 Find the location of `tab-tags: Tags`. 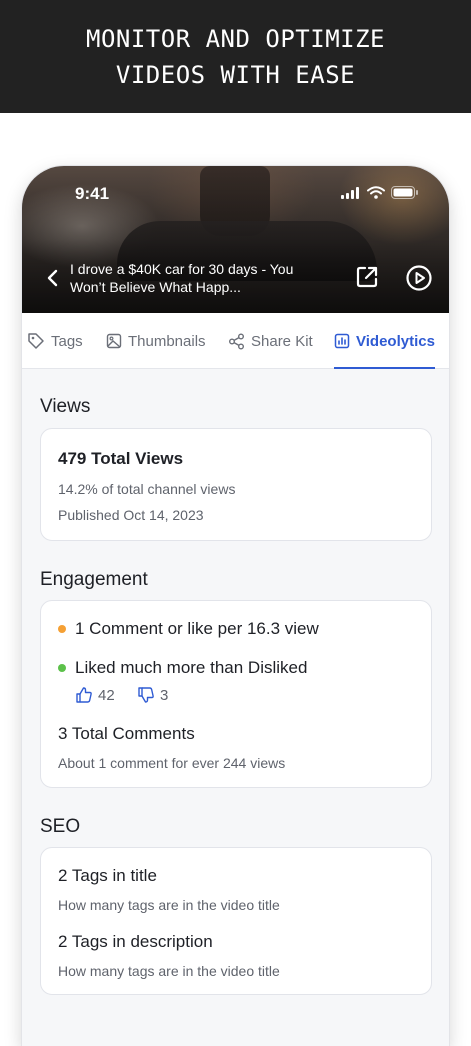

tab-tags: Tags is located at coordinates (55, 341).